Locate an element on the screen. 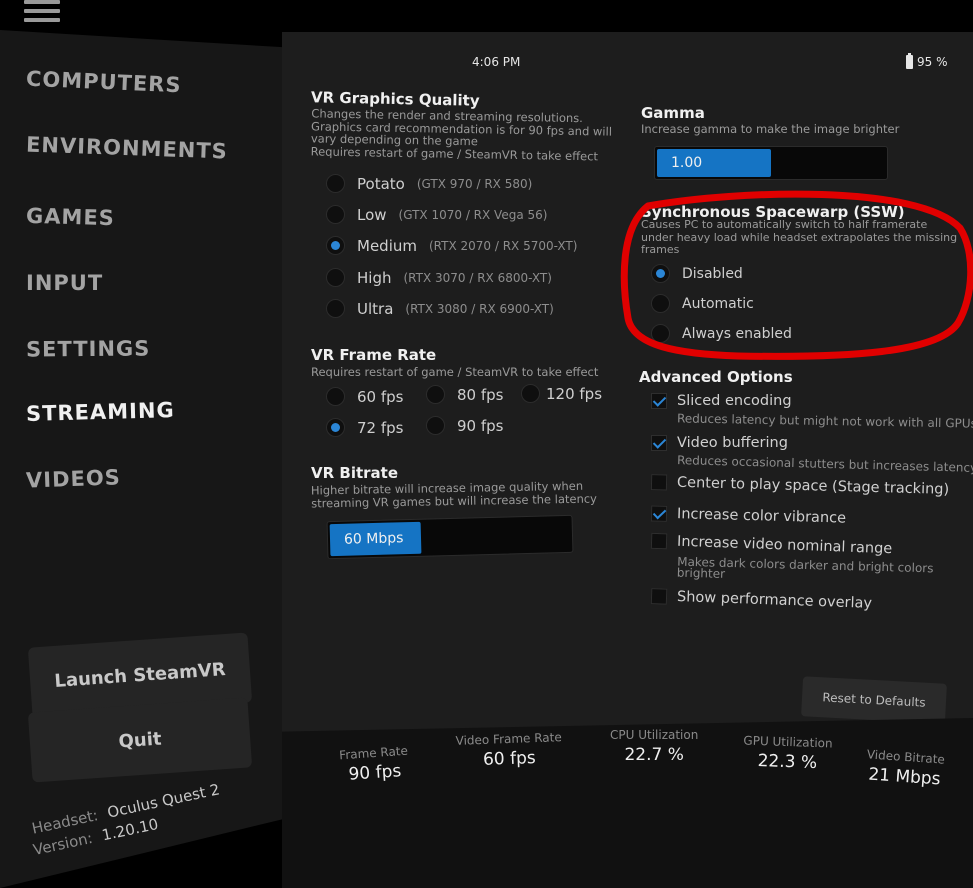 The width and height of the screenshot is (973, 888). checkbox-video-buffering: Video buffering is located at coordinates (719, 443).